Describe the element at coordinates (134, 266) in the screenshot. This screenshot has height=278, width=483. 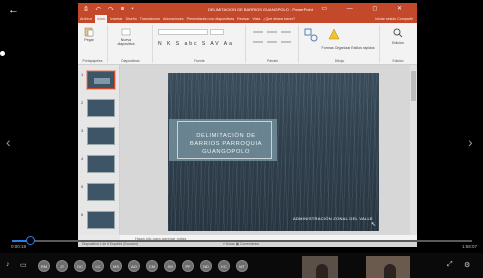
I see `participant-avatar: AO` at that location.